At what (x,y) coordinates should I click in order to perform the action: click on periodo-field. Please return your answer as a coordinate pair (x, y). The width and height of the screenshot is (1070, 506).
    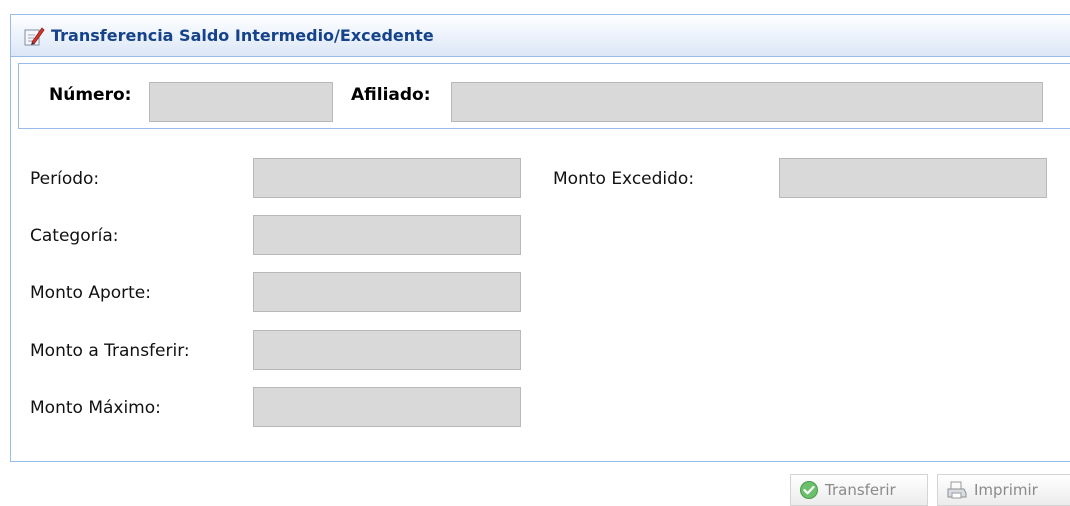
    Looking at the image, I should click on (387, 178).